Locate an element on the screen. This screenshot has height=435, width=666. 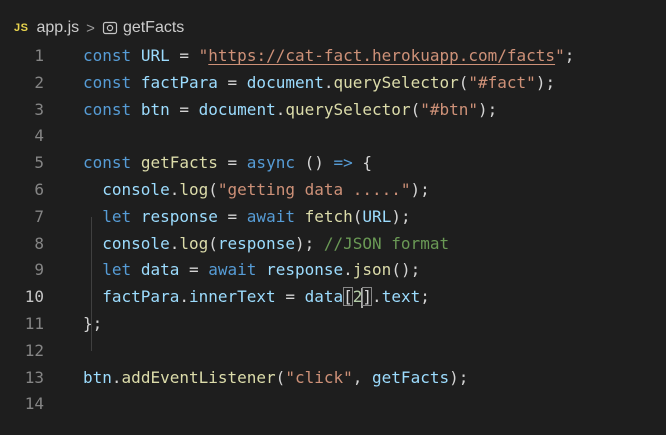
code-text: btn.addEventListener("click", getFacts); is located at coordinates (275, 378).